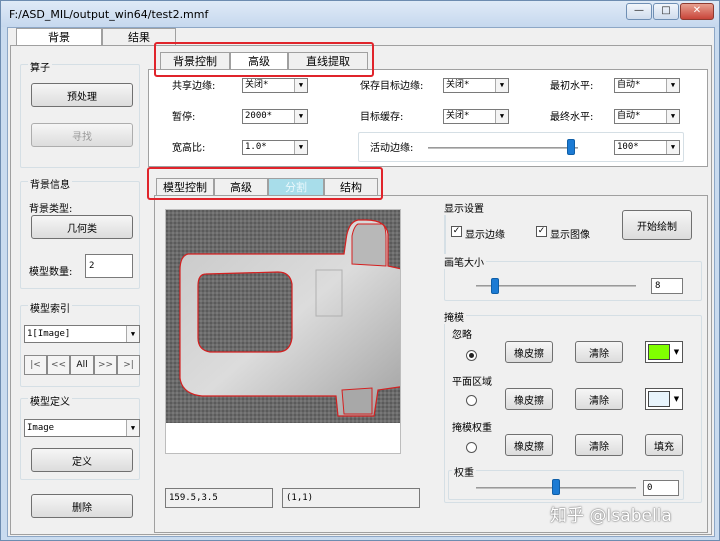 This screenshot has width=720, height=541. What do you see at coordinates (328, 61) in the screenshot?
I see `tab-line-extract: 直线提取` at bounding box center [328, 61].